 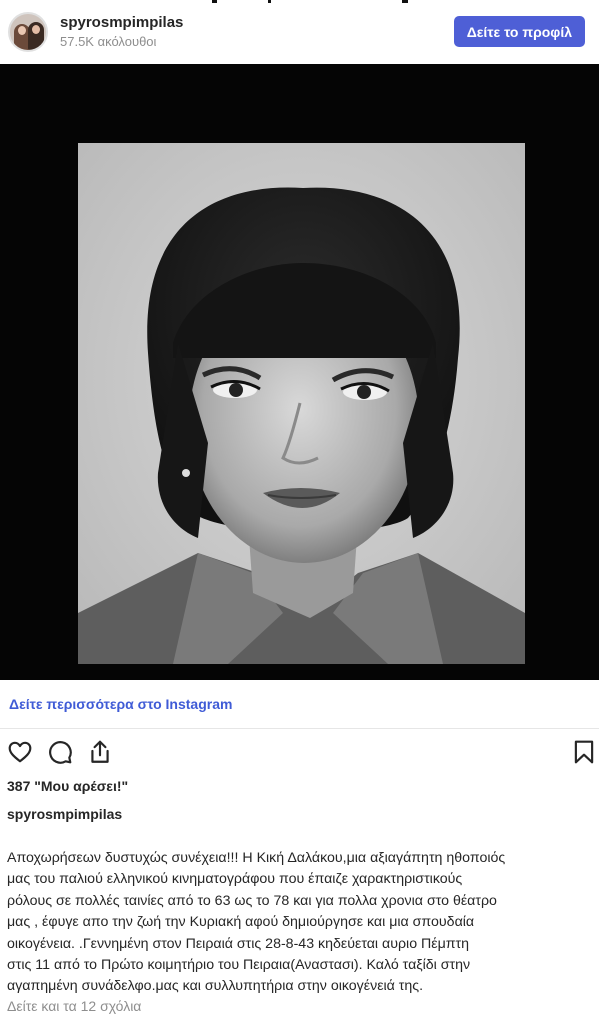 I want to click on heart-icon, so click(x=20, y=752).